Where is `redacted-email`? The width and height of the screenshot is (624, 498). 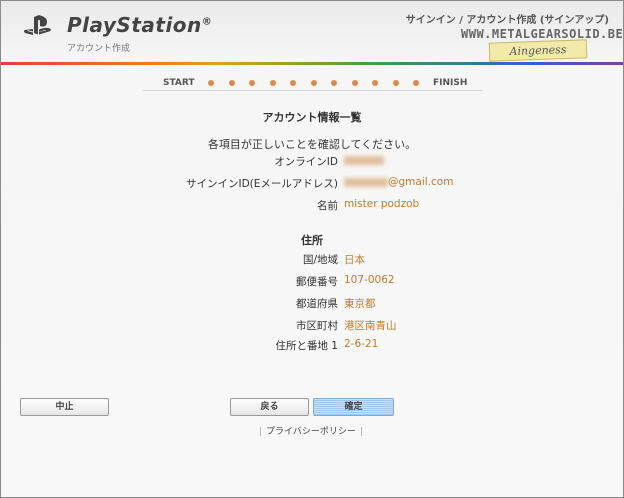 redacted-email is located at coordinates (366, 182).